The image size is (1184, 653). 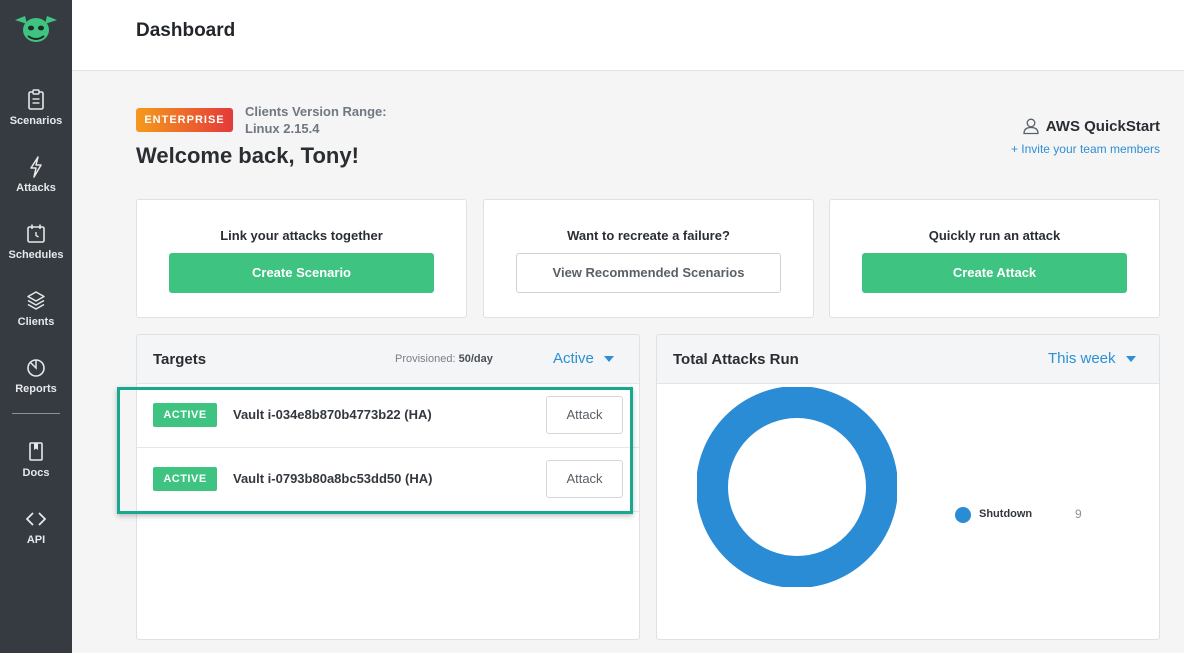 I want to click on card-heading: Link your attacks together, so click(x=301, y=235).